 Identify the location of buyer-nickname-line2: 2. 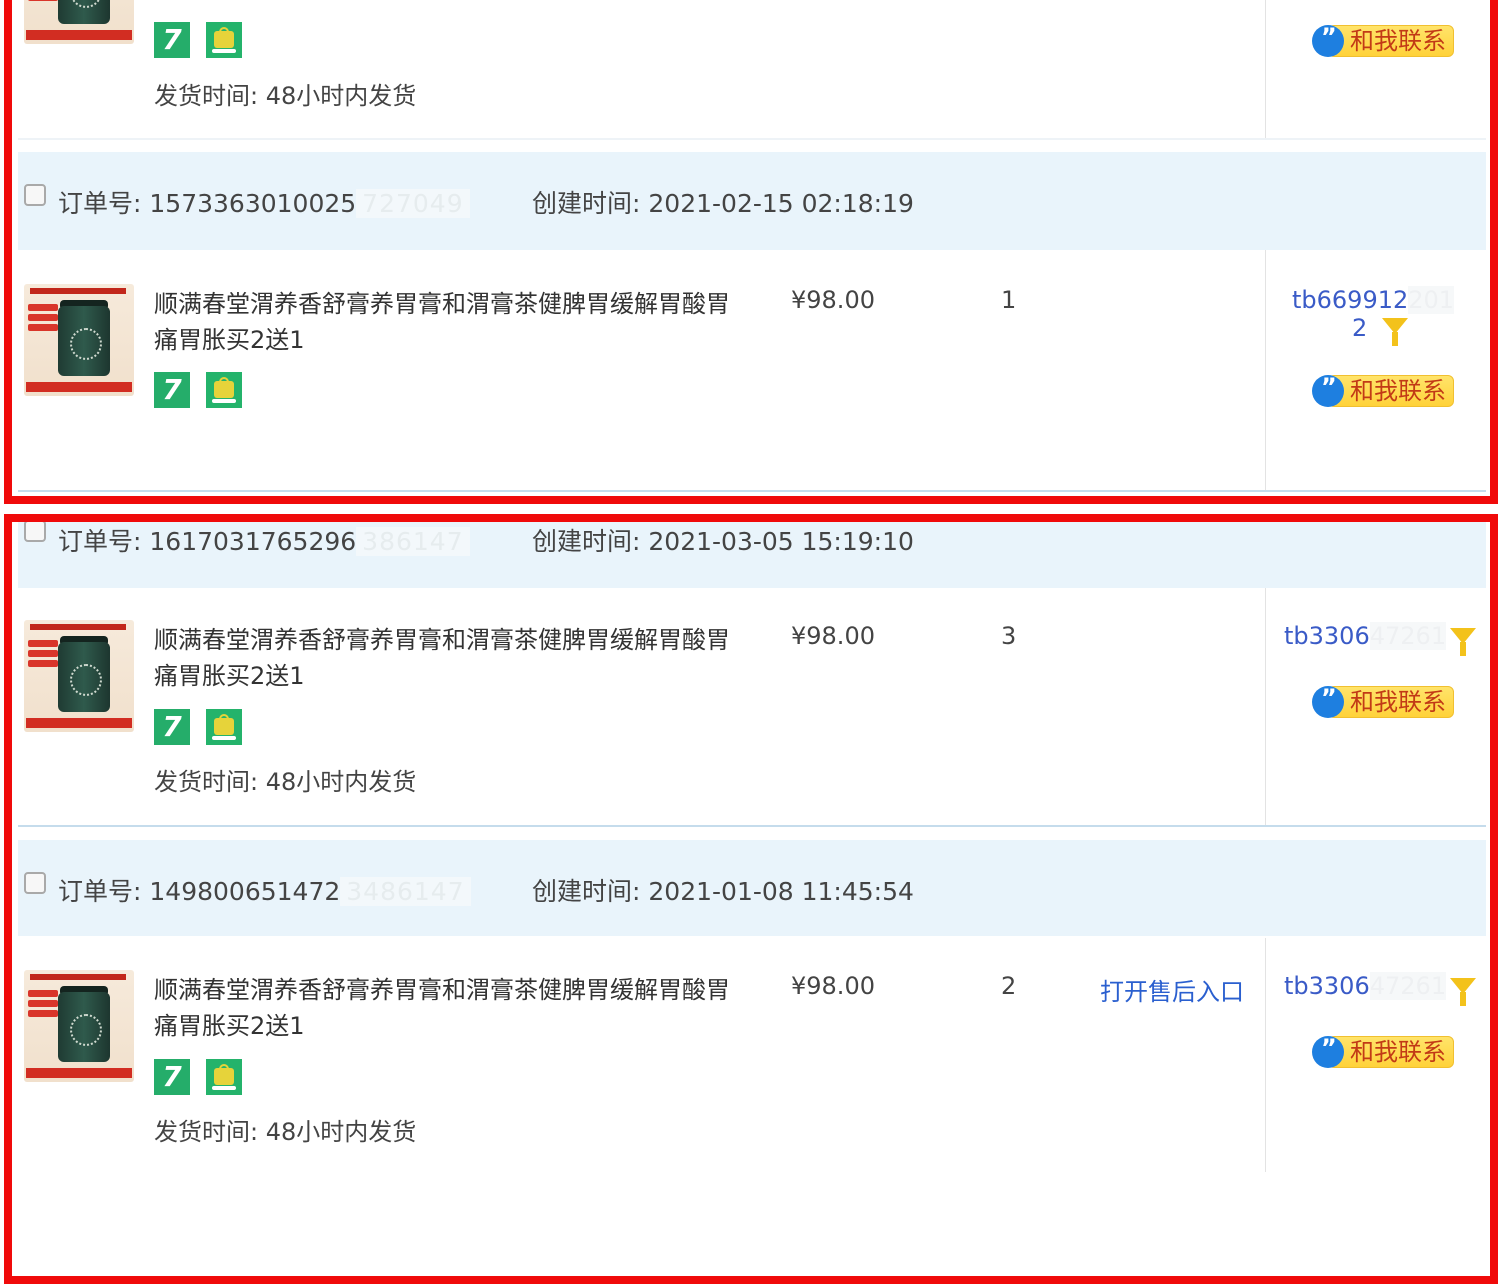
(1359, 328).